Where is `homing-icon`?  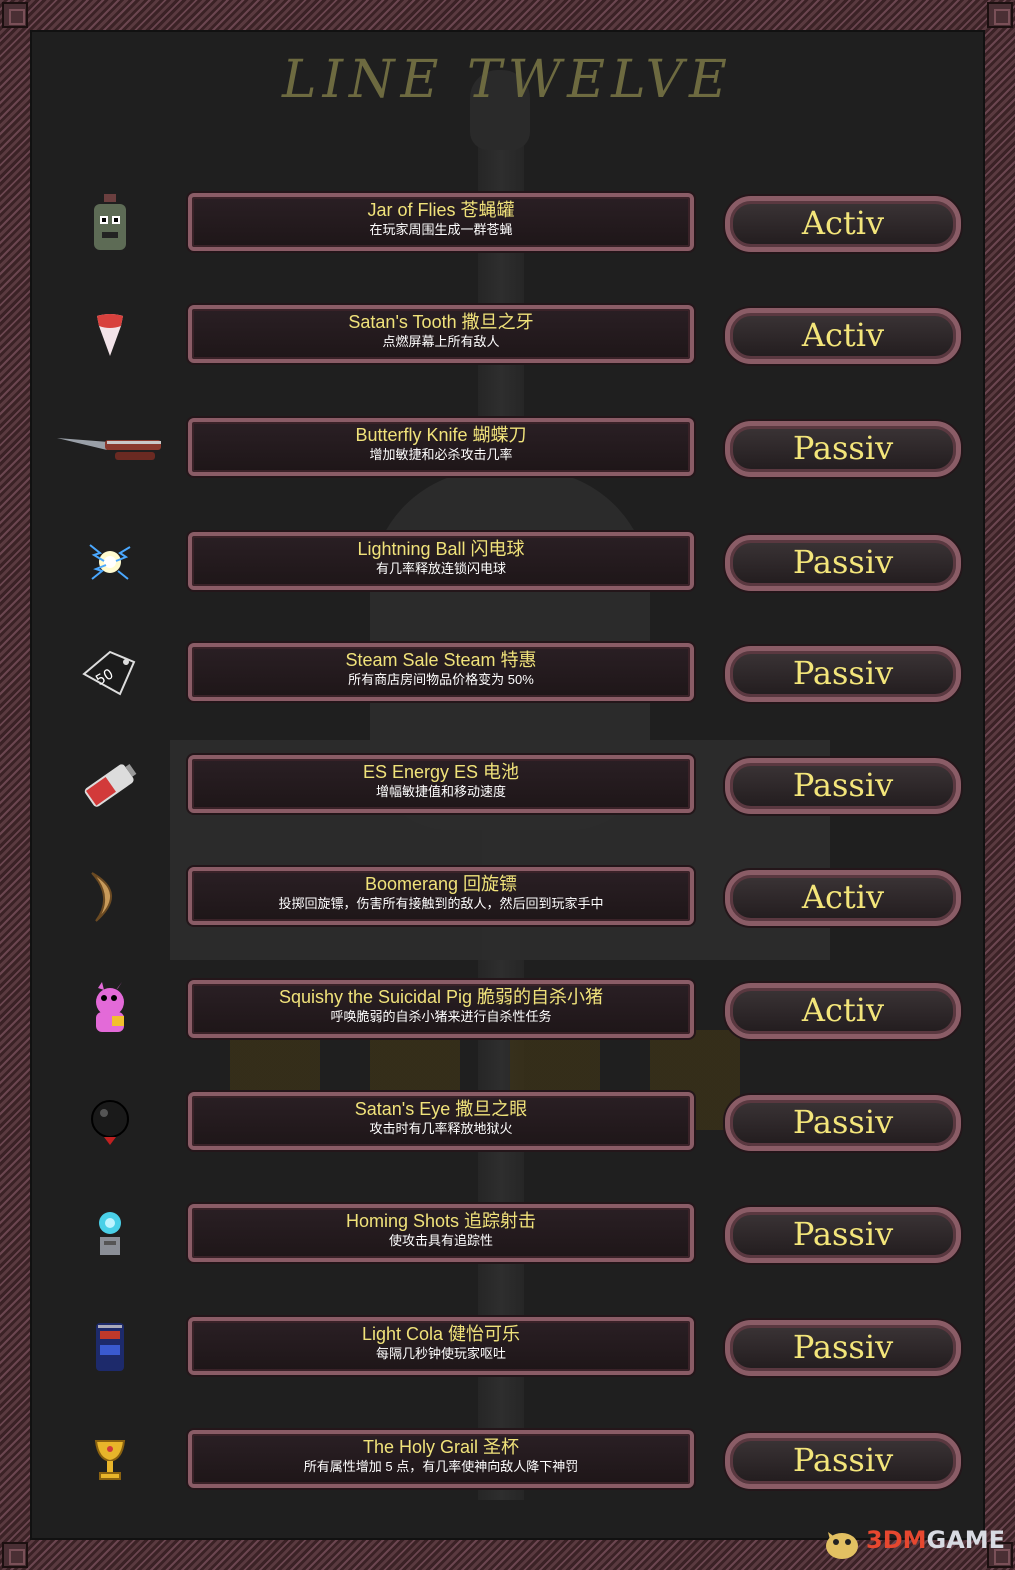
homing-icon is located at coordinates (110, 1234).